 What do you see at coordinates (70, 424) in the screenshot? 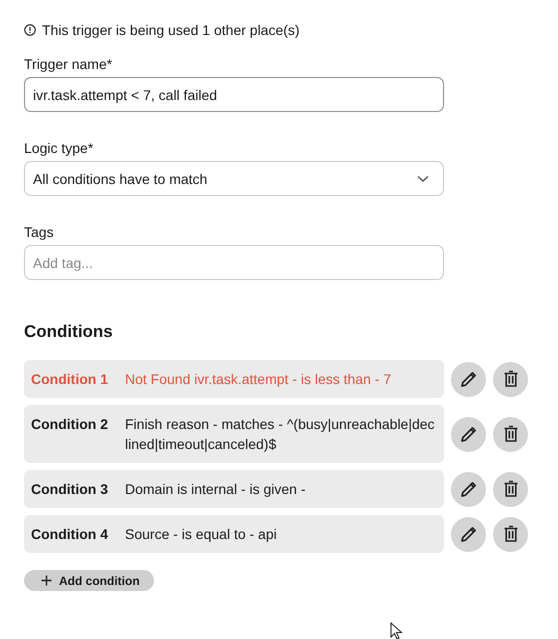
I see `condition-label: Condition 2` at bounding box center [70, 424].